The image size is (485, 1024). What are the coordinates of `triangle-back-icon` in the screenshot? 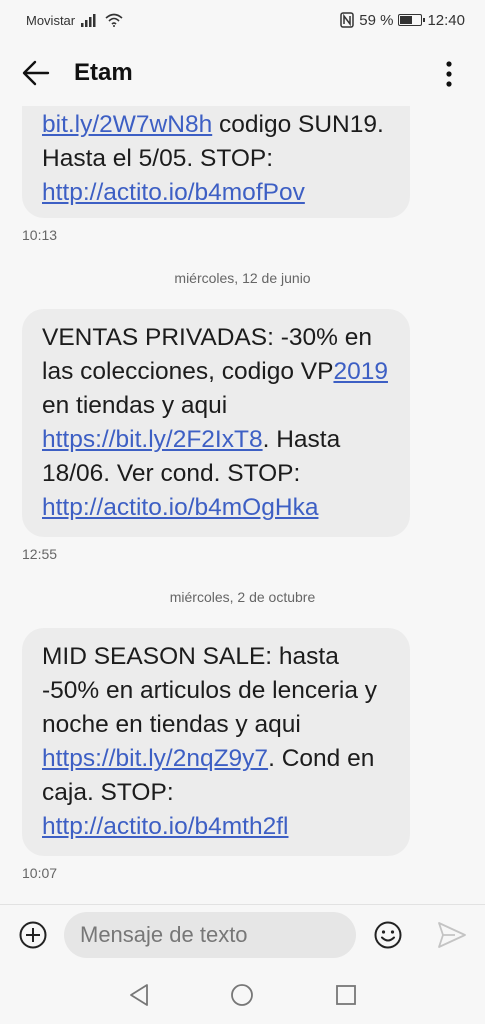 It's located at (140, 995).